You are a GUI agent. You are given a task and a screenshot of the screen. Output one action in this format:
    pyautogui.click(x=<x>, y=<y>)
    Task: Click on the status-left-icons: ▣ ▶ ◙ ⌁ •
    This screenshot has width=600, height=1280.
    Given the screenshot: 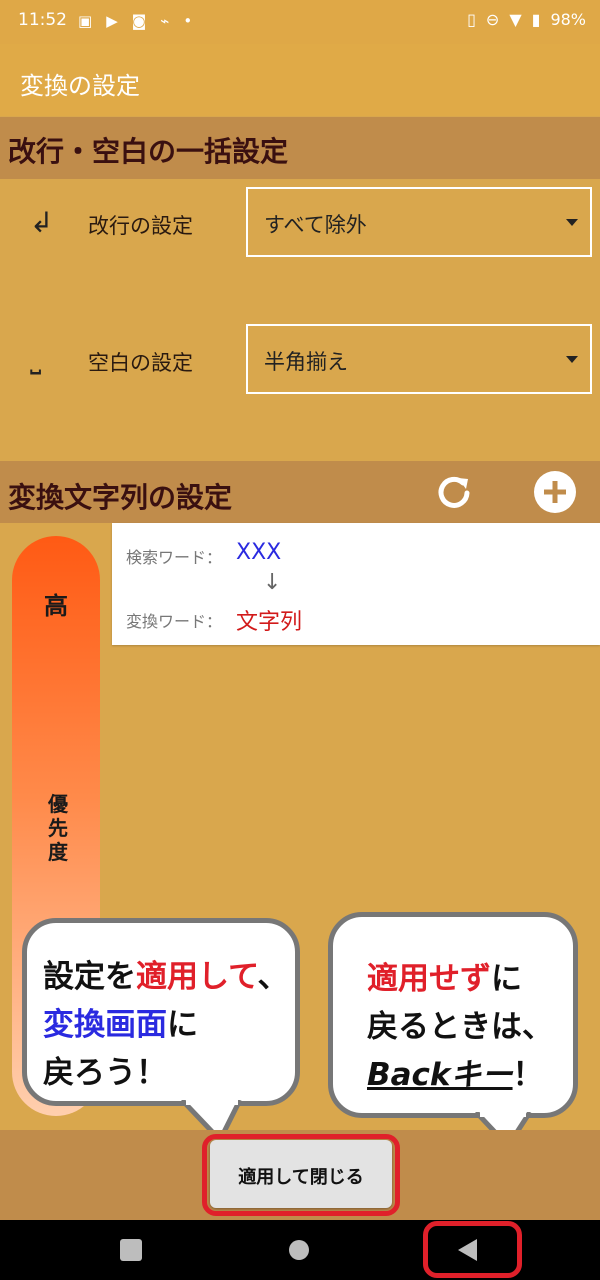 What is the action you would take?
    pyautogui.click(x=135, y=21)
    